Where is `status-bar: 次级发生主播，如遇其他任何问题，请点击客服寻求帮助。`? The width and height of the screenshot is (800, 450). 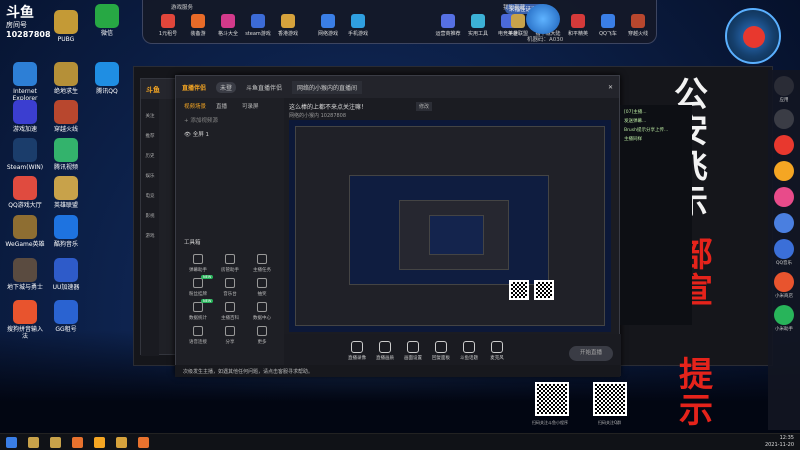
status-bar: 次级发生主播，如遇其他任何问题，请点击客服寻求帮助。 is located at coordinates (397, 371).